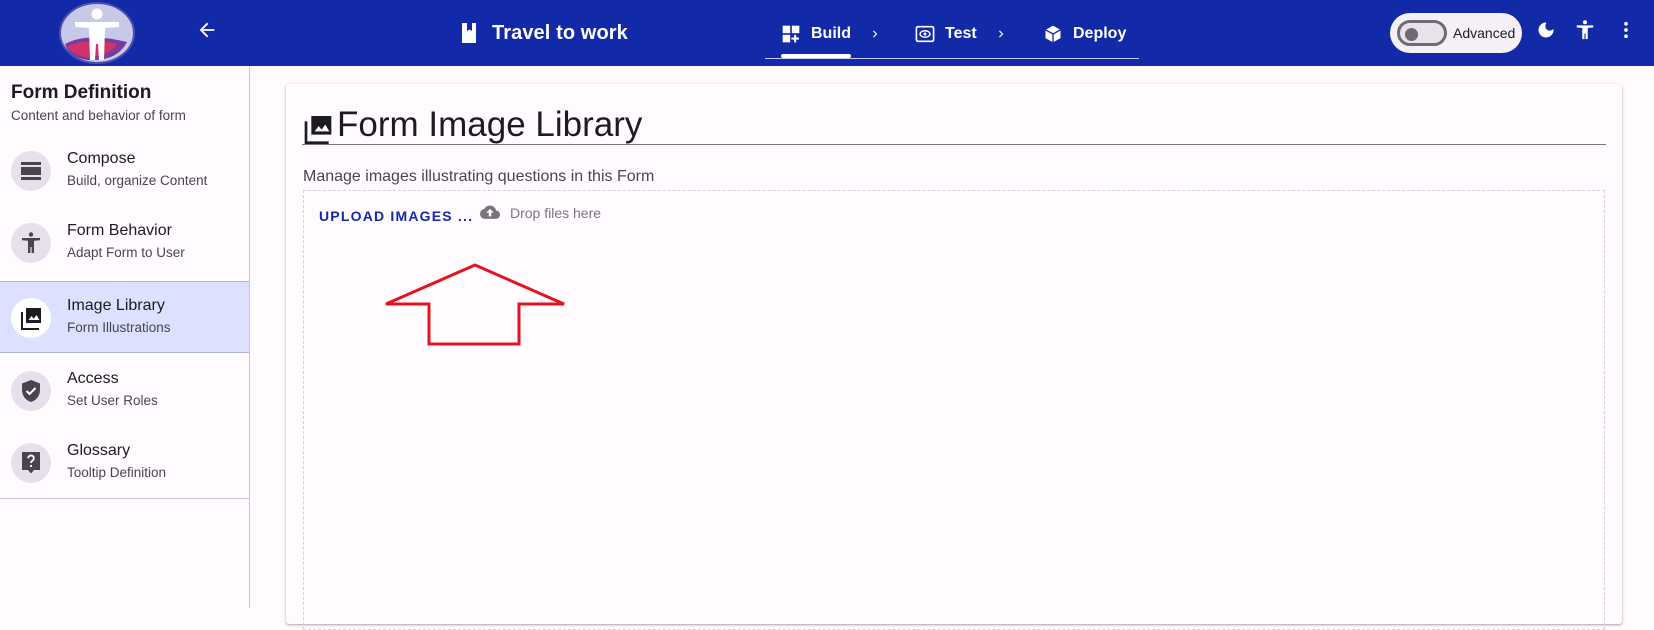 This screenshot has width=1654, height=630. I want to click on workflow-steps: Build Test Deploy, so click(952, 34).